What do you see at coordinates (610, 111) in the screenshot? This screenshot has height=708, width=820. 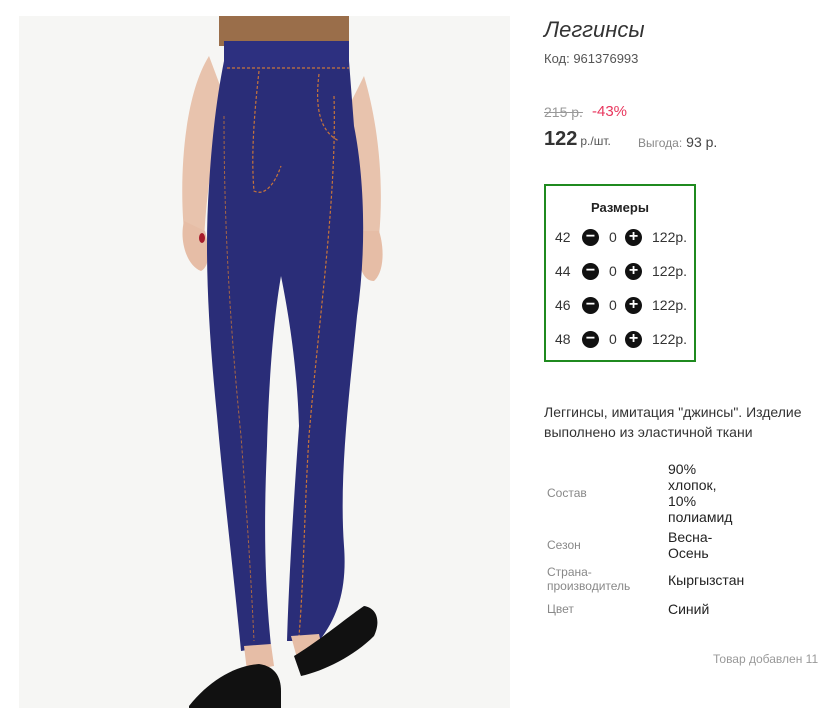 I see `discount-badge: -43%` at bounding box center [610, 111].